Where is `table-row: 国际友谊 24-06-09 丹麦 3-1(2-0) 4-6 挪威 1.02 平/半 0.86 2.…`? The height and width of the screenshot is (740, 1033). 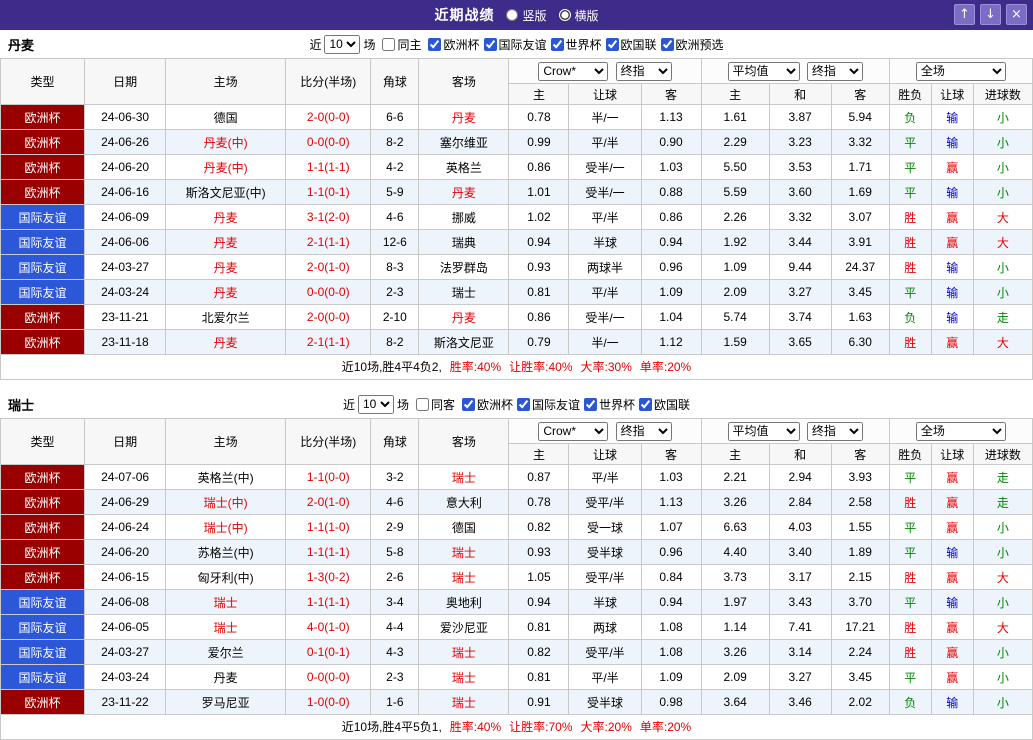 table-row: 国际友谊 24-06-09 丹麦 3-1(2-0) 4-6 挪威 1.02 平/半 0.86 2.… is located at coordinates (516, 217).